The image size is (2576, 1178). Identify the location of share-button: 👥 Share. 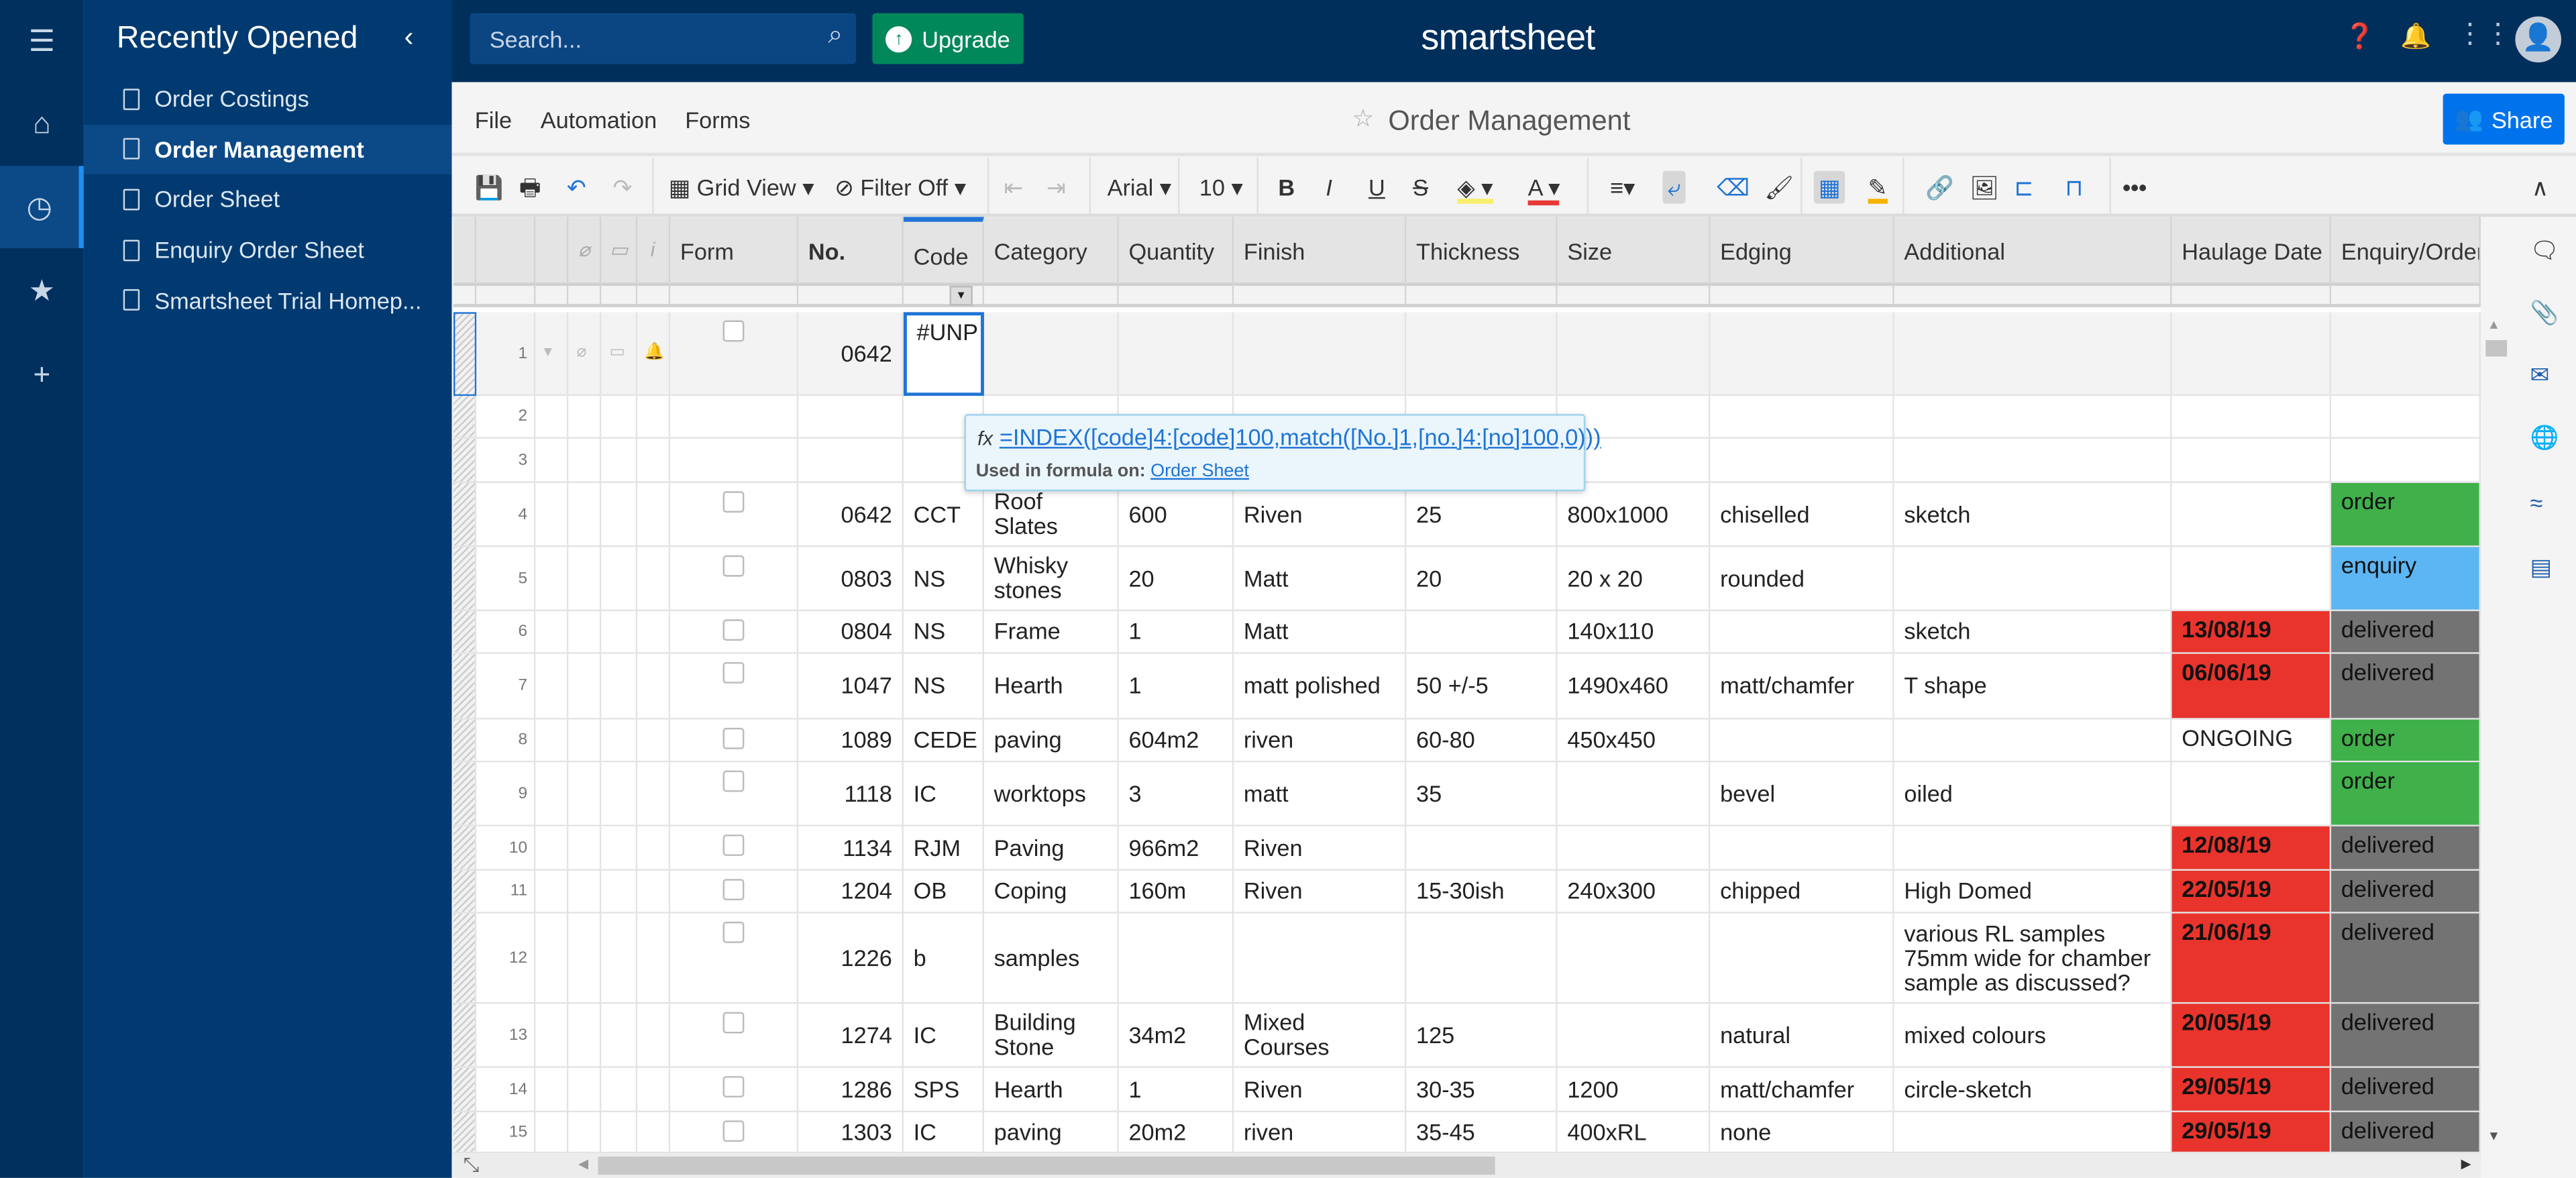
(2504, 119).